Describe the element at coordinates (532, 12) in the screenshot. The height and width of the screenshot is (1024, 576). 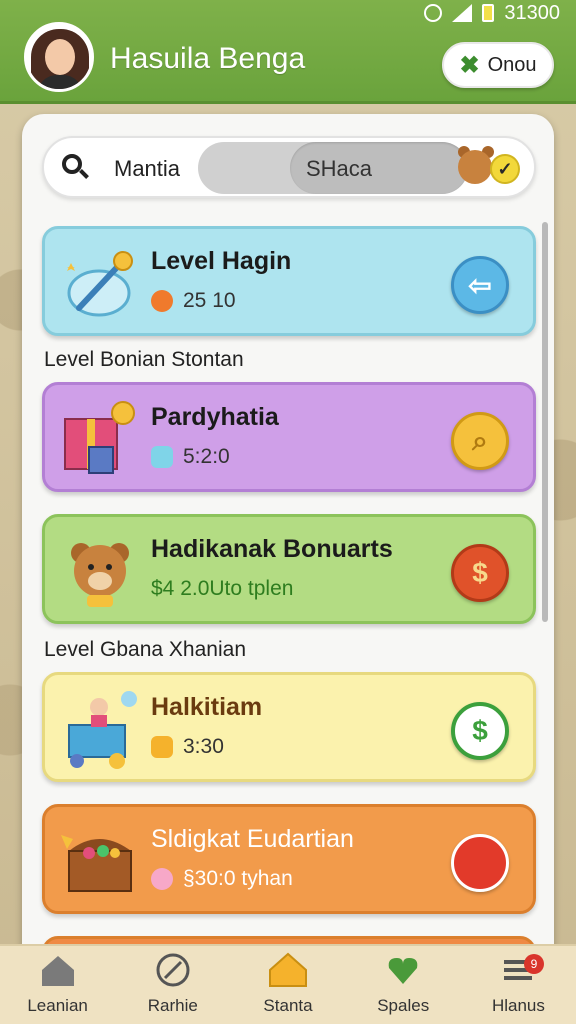
I see `status-time: 31300` at that location.